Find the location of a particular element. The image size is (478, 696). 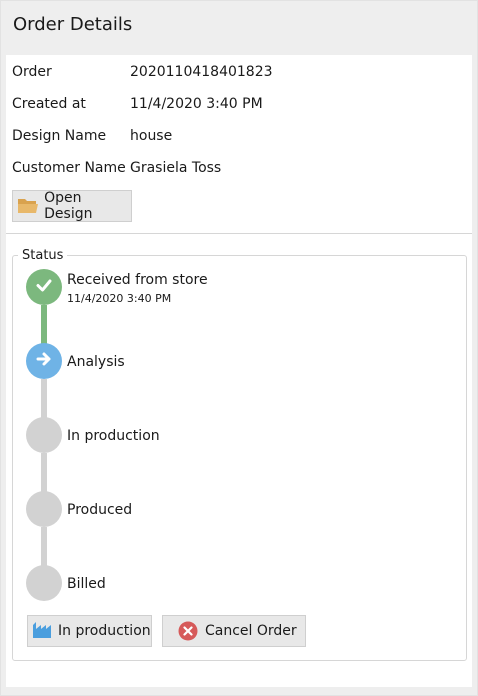

step-produced-circle is located at coordinates (44, 509).